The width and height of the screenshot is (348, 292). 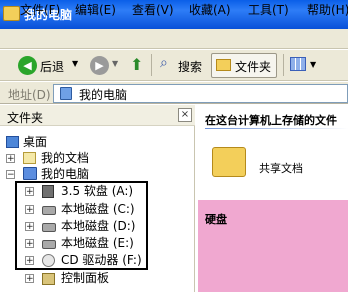 I want to click on menu-file: 文件(F), so click(x=40, y=10).